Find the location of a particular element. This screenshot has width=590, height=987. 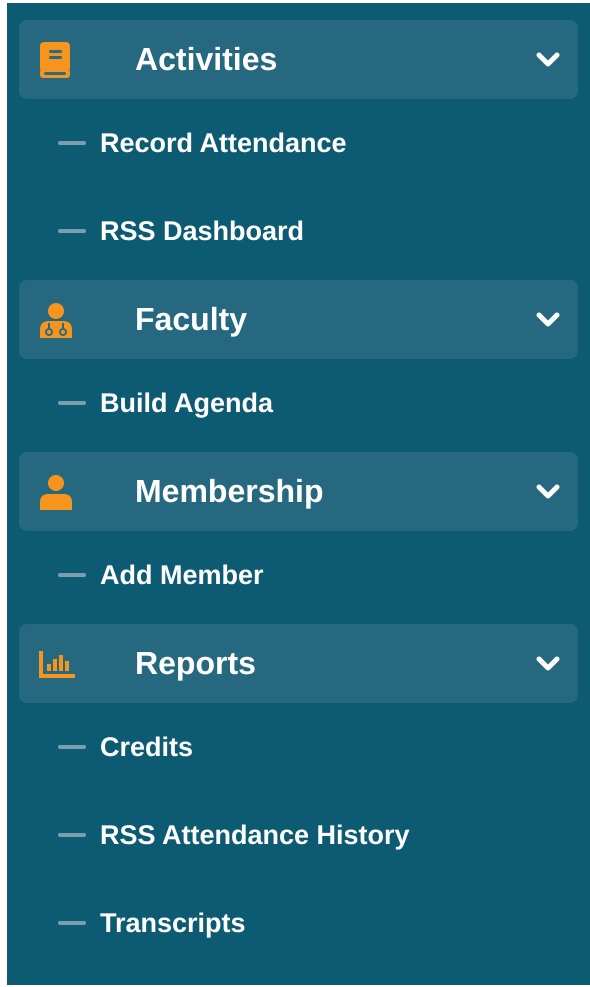

menu-link: Add Member is located at coordinates (182, 575).